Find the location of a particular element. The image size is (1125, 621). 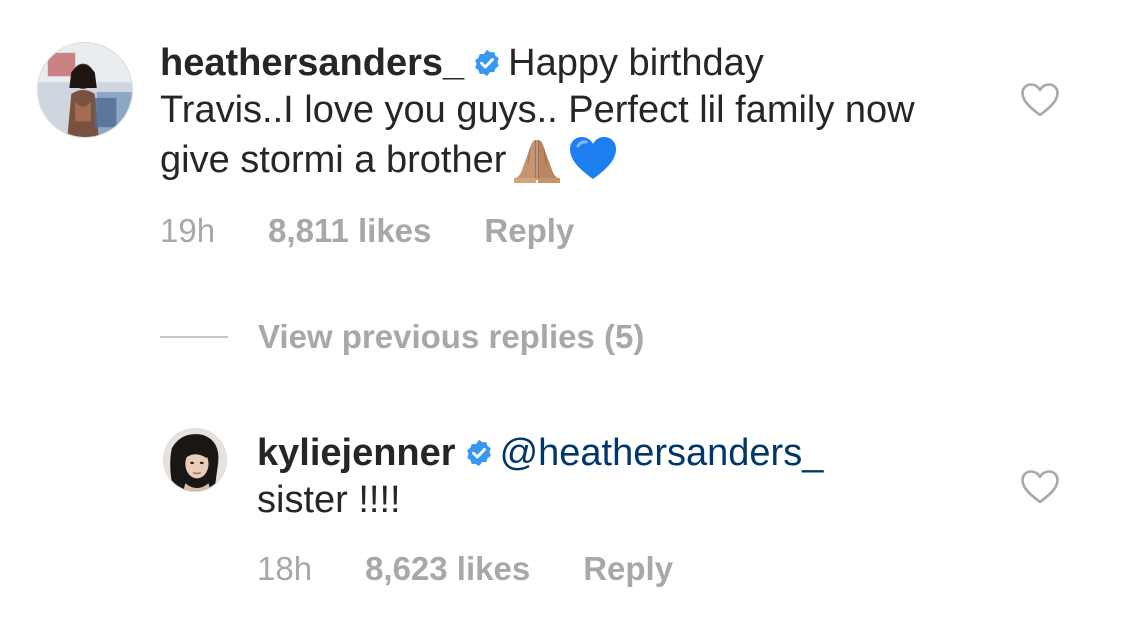

blue-heart-emoji-icon is located at coordinates (593, 159).